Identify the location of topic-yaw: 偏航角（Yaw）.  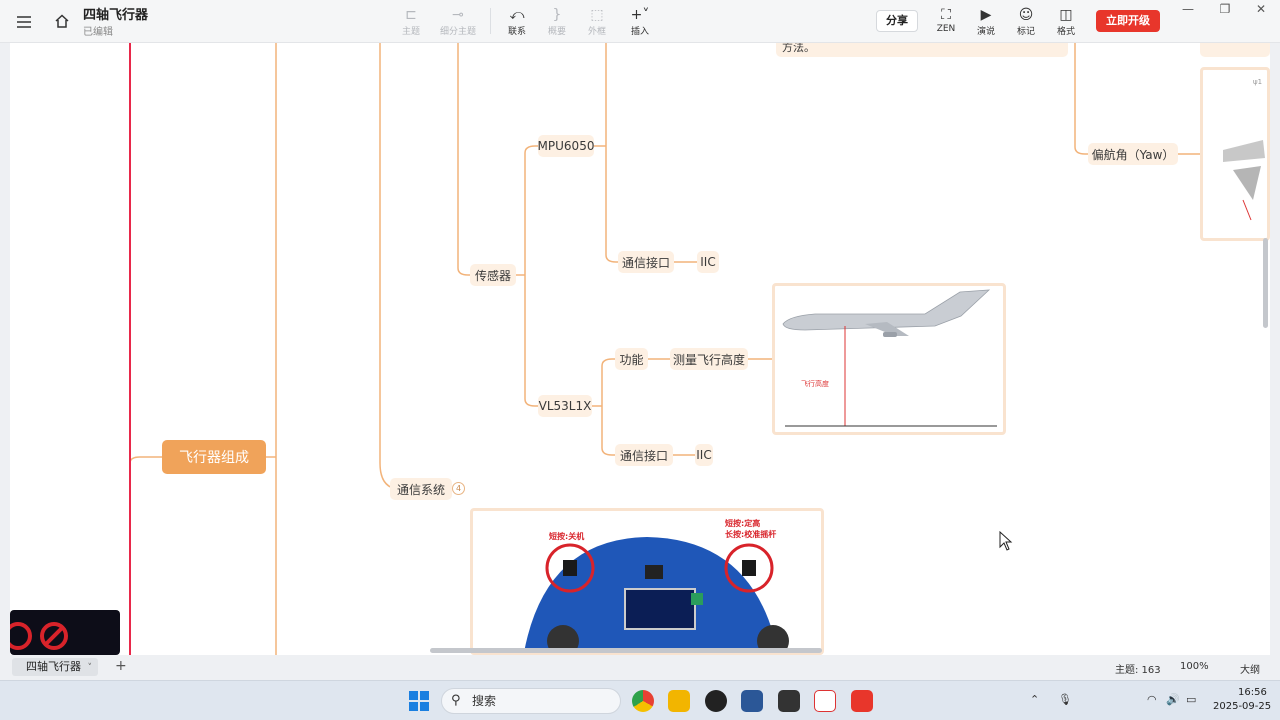
(1133, 154).